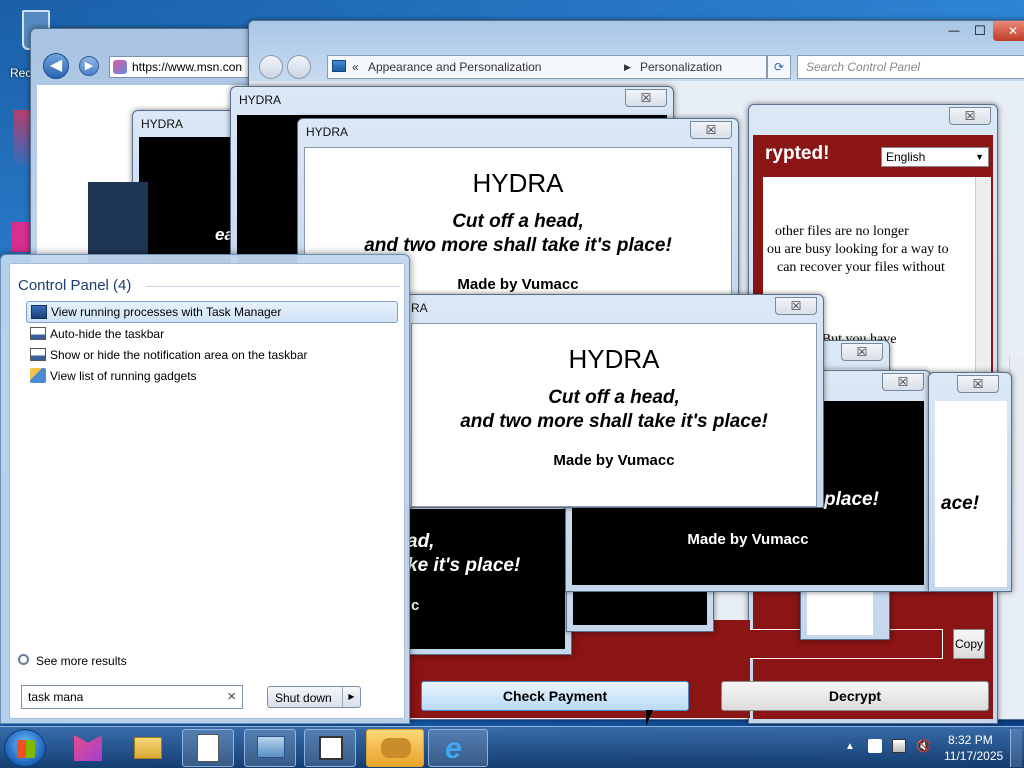 This screenshot has width=1024, height=768. Describe the element at coordinates (979, 157) in the screenshot. I see `chevron-down-icon: ▼` at that location.